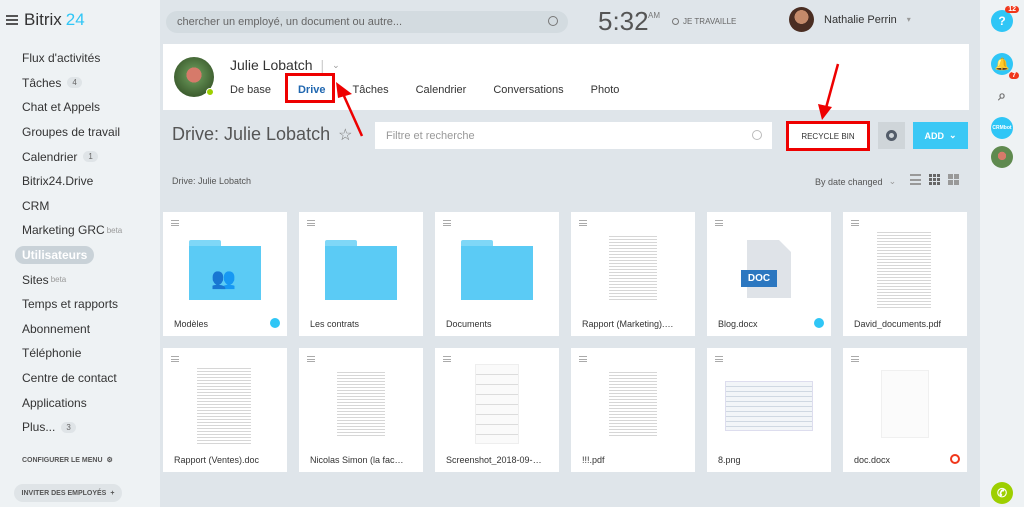 This screenshot has width=1024, height=507. Describe the element at coordinates (850, 19) in the screenshot. I see `user-menu: Nathalie Perrin ▾` at that location.